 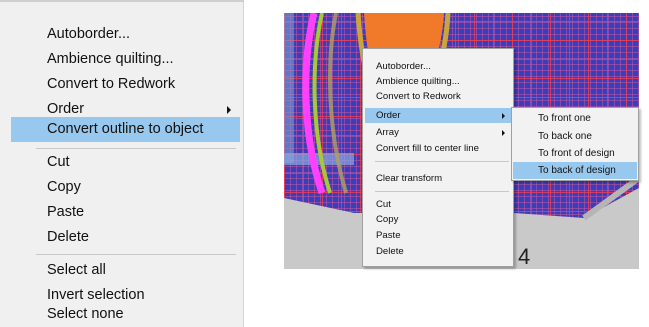 I want to click on menu-item-label: Convert fill to center line, so click(x=427, y=148).